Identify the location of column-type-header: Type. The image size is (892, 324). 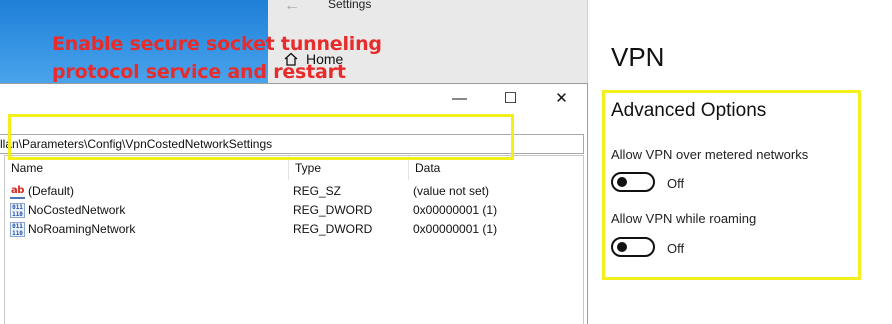
(349, 168).